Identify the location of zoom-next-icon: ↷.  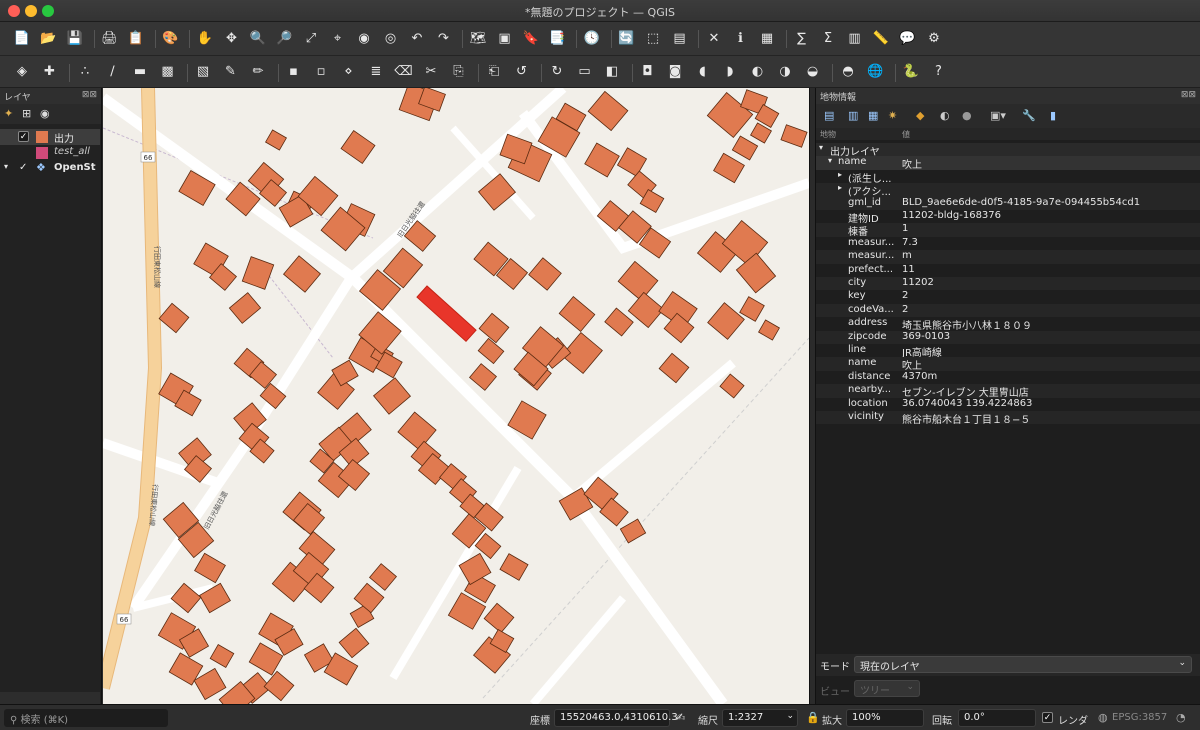
(444, 38).